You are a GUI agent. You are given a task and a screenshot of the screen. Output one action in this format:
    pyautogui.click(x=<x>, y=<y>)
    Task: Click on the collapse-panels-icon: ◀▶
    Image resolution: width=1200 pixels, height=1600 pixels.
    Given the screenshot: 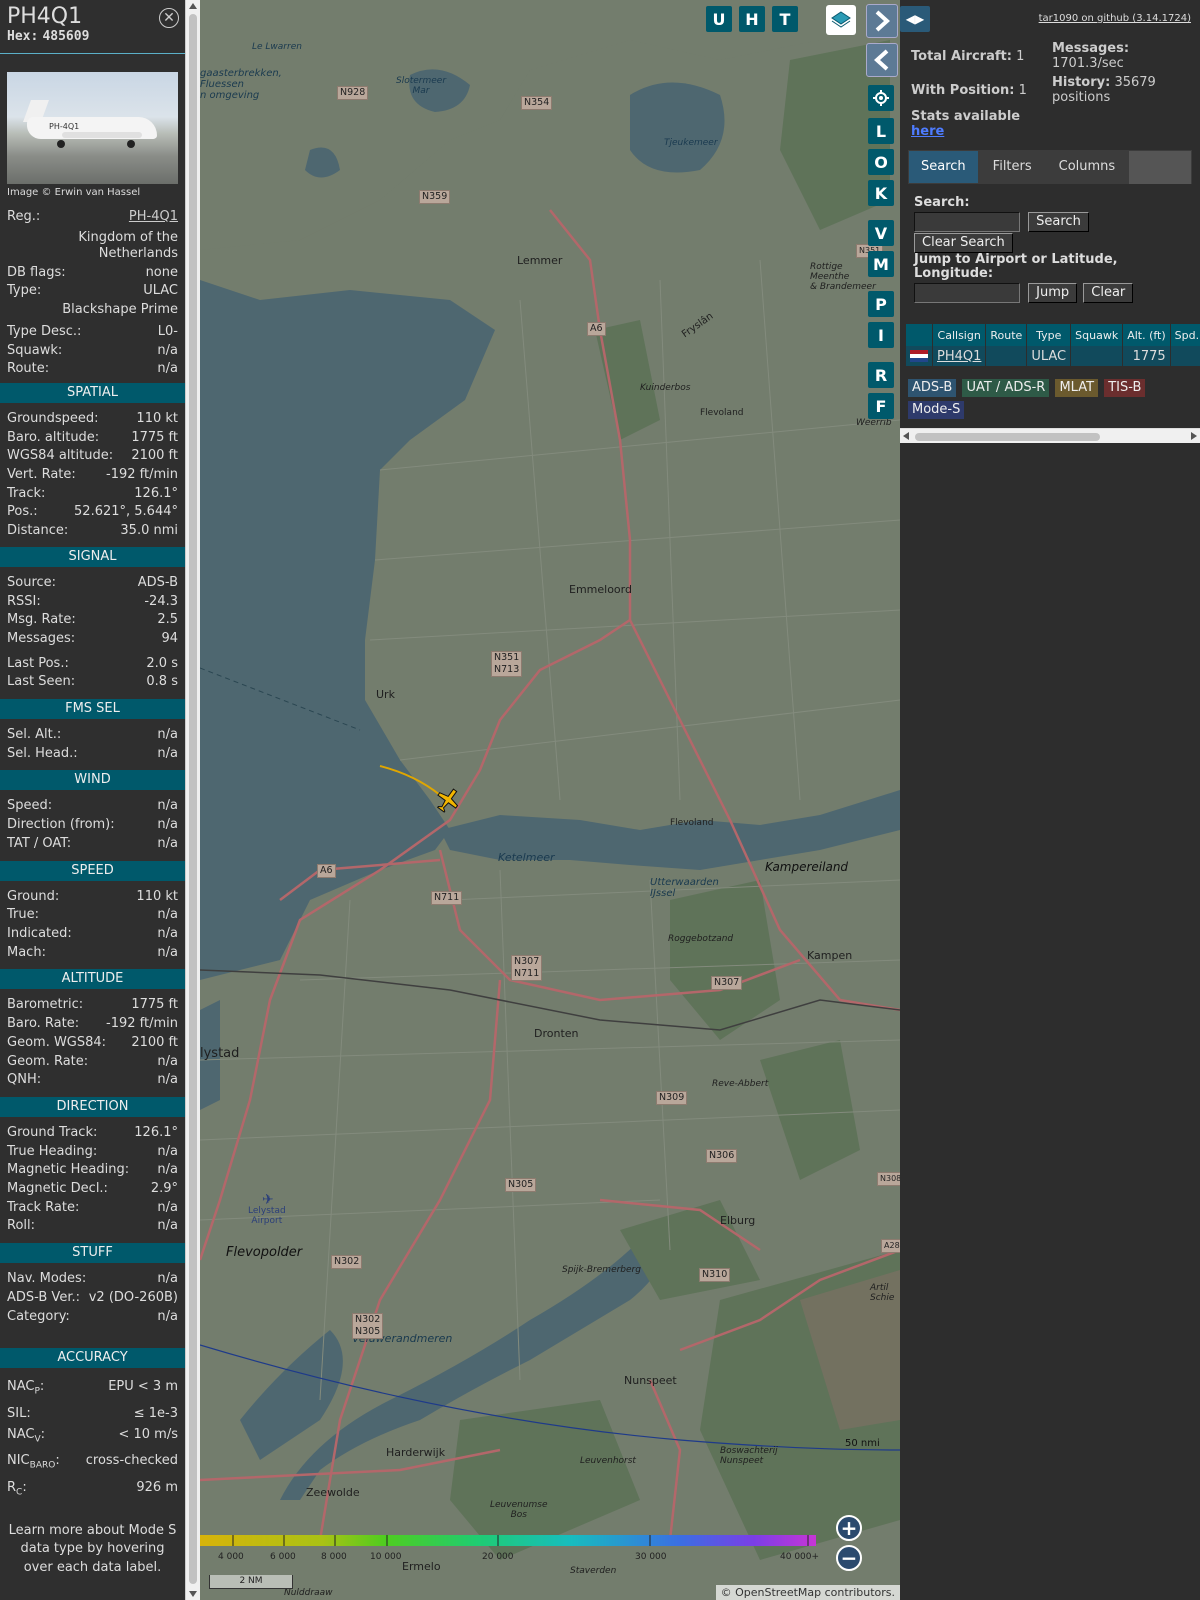 What is the action you would take?
    pyautogui.click(x=915, y=19)
    